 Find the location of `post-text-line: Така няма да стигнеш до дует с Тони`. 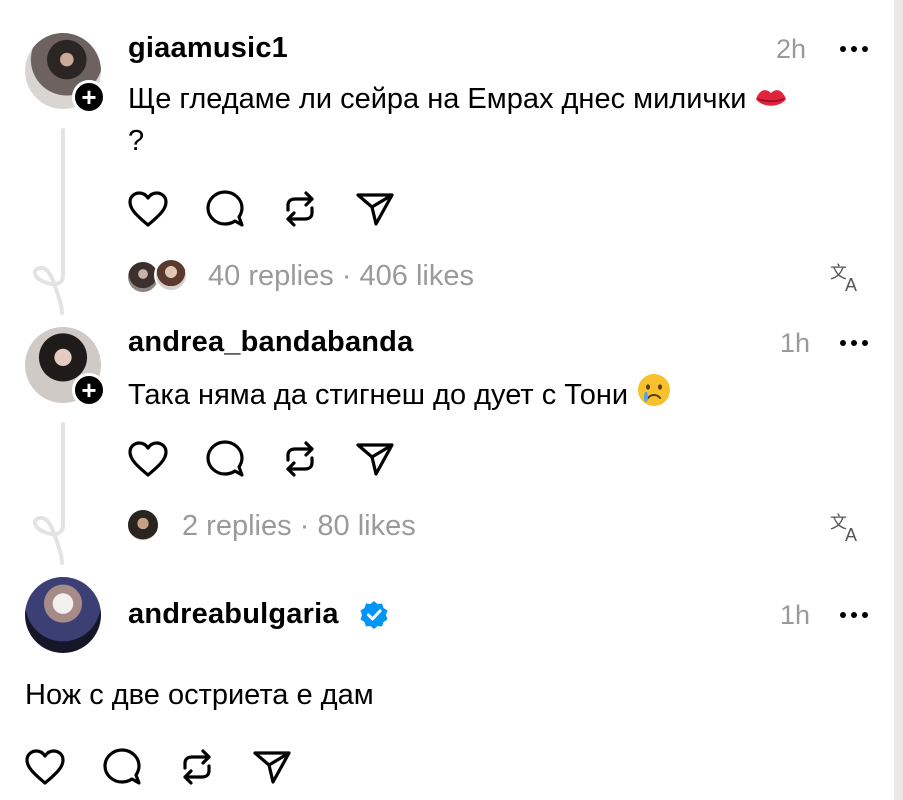

post-text-line: Така няма да стигнеш до дует с Тони is located at coordinates (378, 395).